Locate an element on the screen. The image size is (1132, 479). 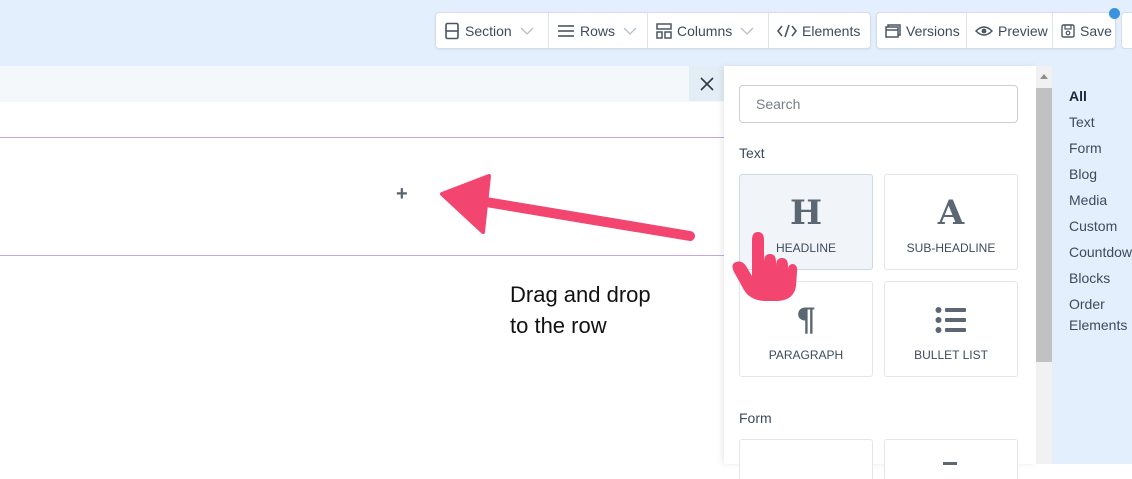
category-media: Media is located at coordinates (1088, 200).